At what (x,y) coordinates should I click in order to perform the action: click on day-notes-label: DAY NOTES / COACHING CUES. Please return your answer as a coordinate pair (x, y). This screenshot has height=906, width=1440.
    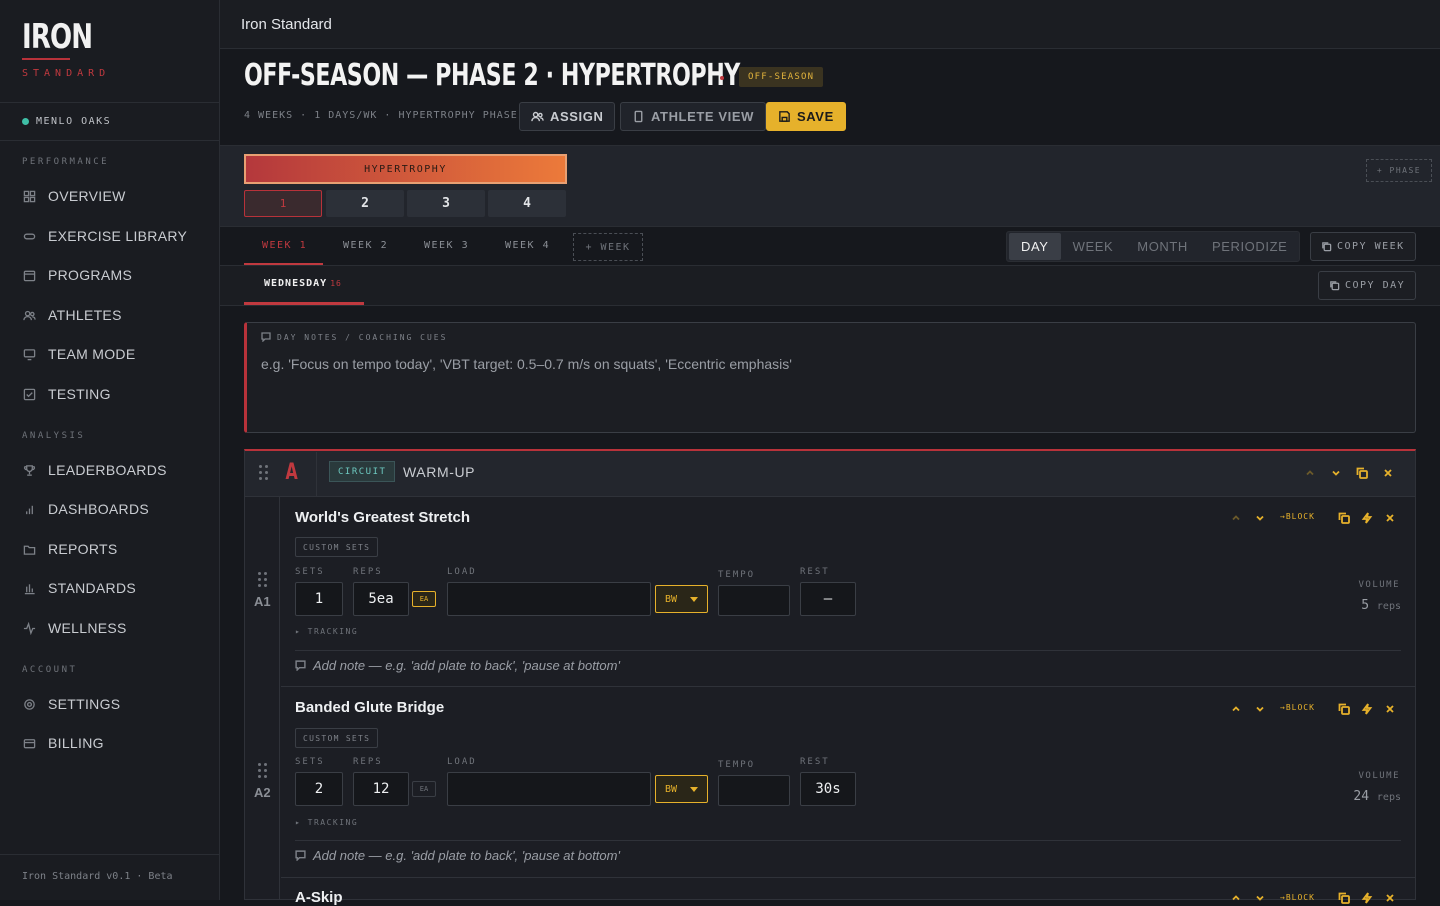
    Looking at the image, I should click on (354, 337).